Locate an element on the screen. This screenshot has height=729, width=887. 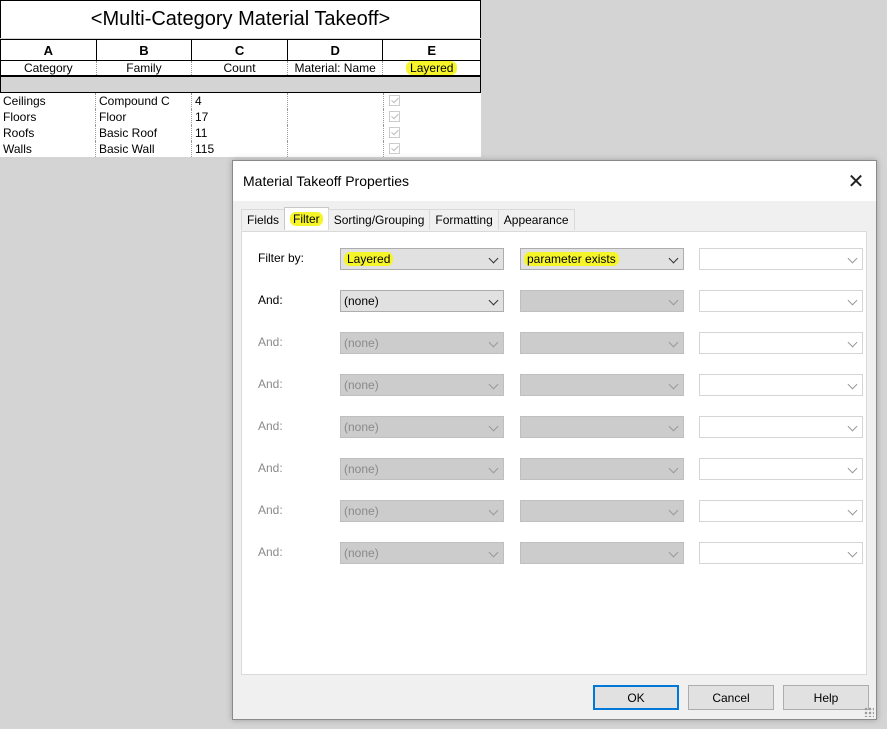
filter-field-dropdown: Layered is located at coordinates (422, 259).